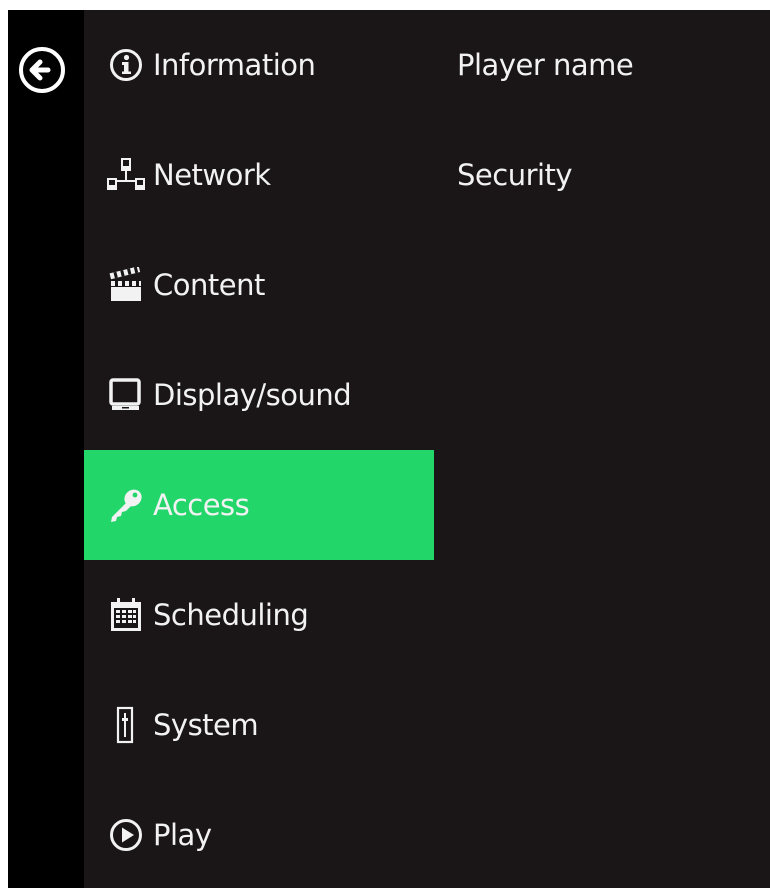 Image resolution: width=770 pixels, height=888 pixels. I want to click on clapperboard-icon, so click(126, 285).